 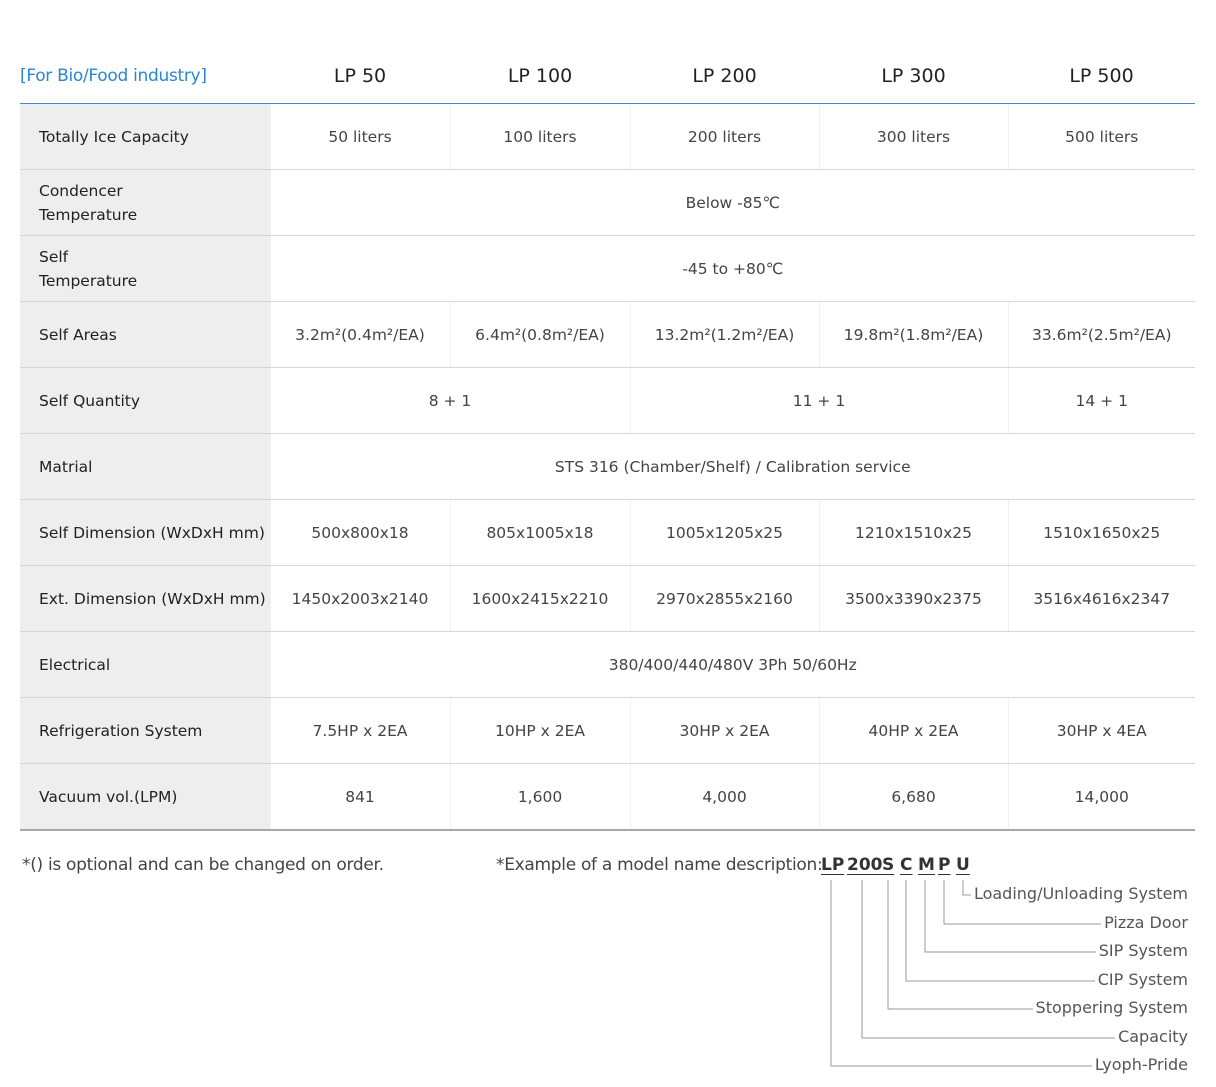 What do you see at coordinates (975, 973) in the screenshot?
I see `model-code-leader-lines` at bounding box center [975, 973].